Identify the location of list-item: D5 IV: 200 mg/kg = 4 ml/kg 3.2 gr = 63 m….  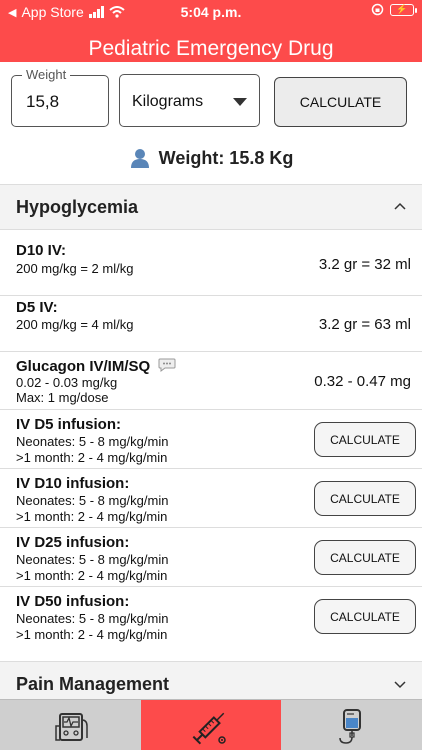
(211, 324).